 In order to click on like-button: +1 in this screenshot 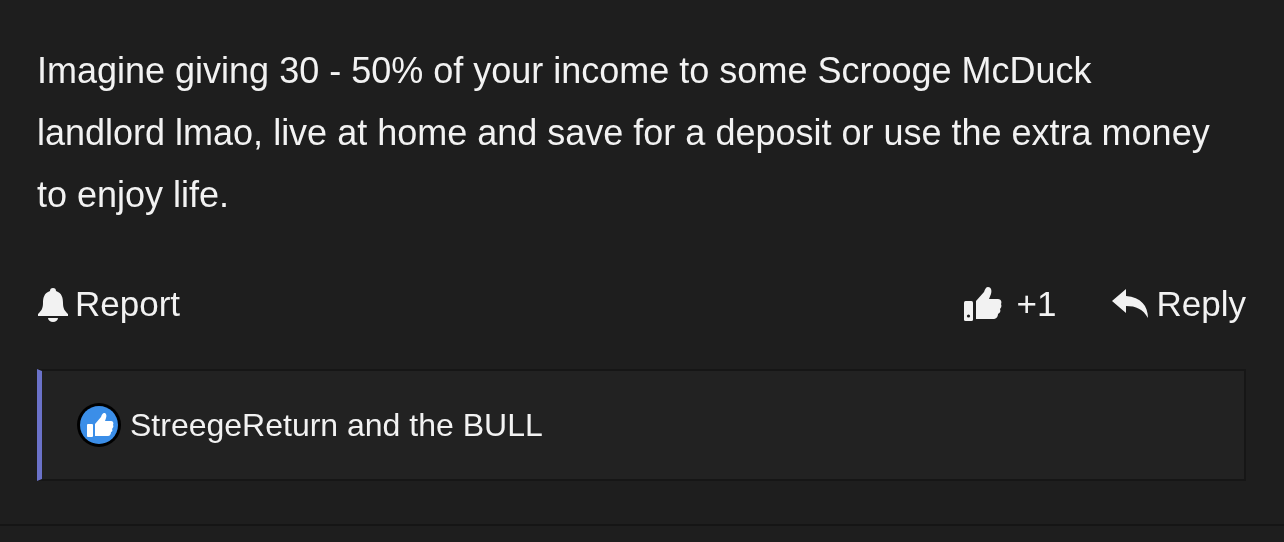, I will do `click(1009, 304)`.